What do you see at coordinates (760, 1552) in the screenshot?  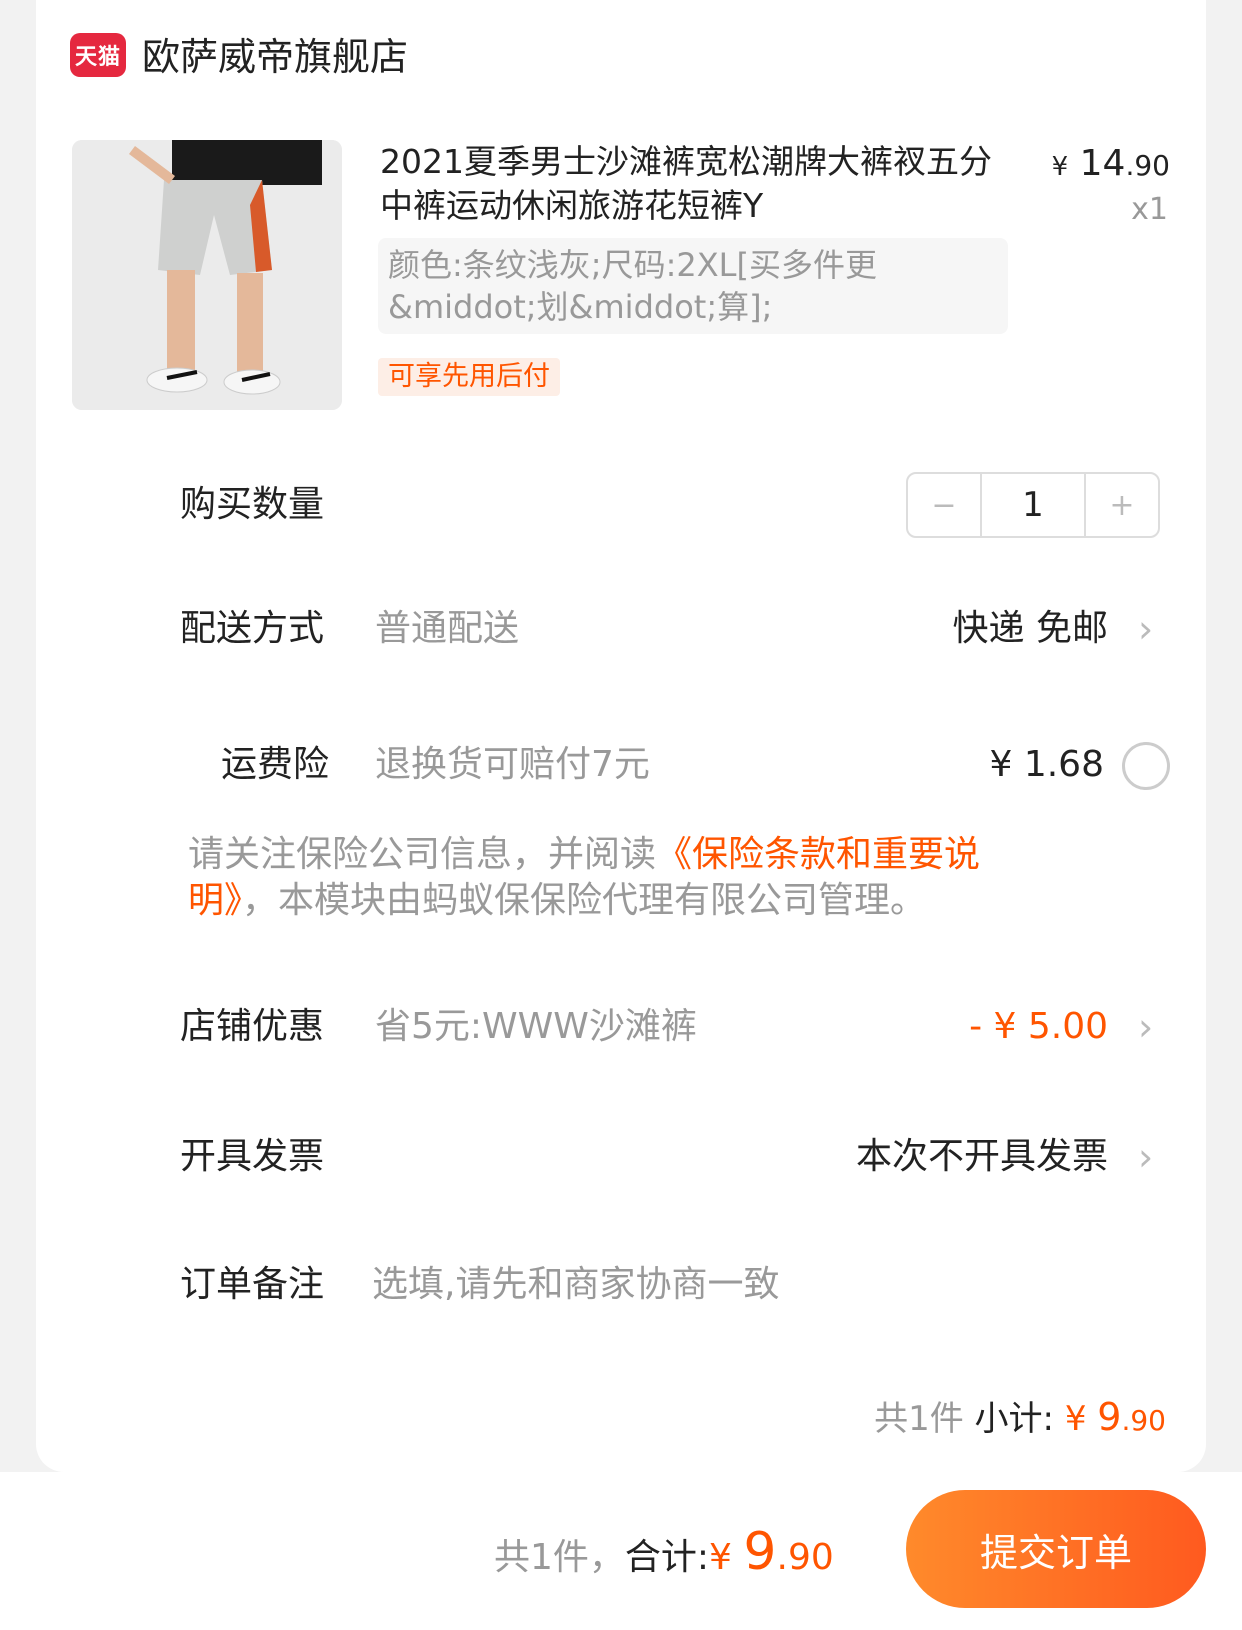 I see `total-integer: 9` at bounding box center [760, 1552].